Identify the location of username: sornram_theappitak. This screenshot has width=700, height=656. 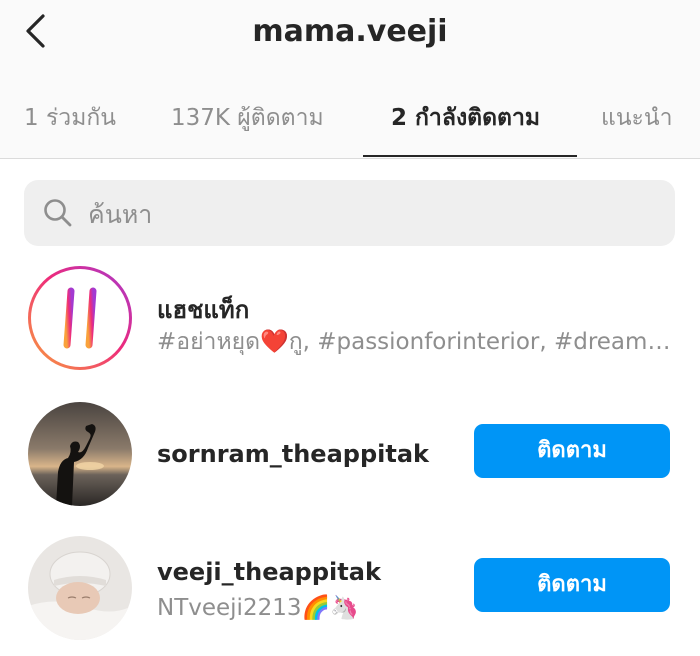
(293, 454).